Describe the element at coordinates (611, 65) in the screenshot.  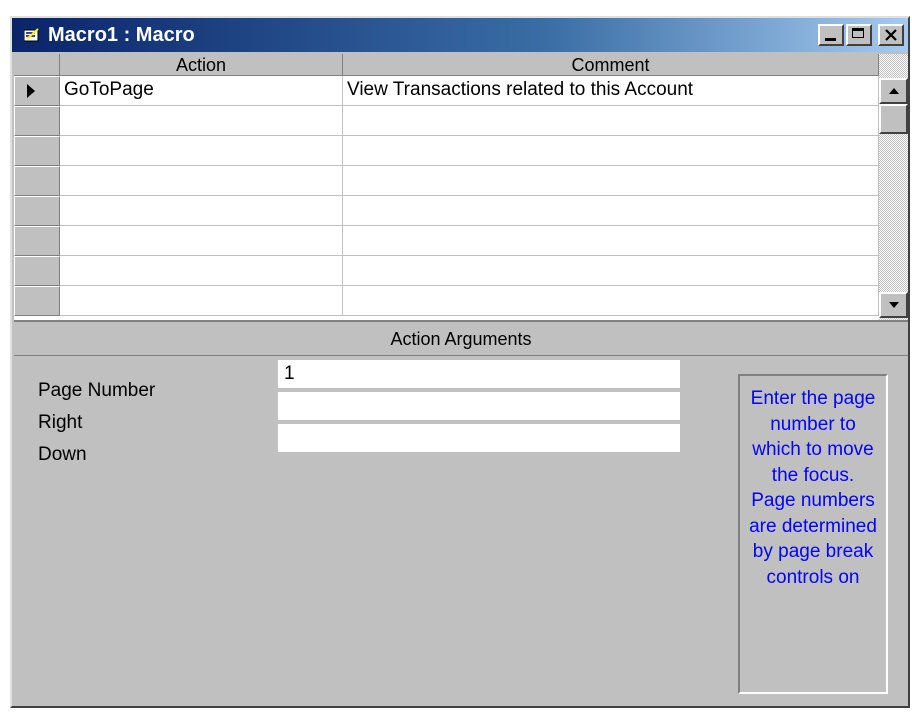
I see `column-header-comment: Comment` at that location.